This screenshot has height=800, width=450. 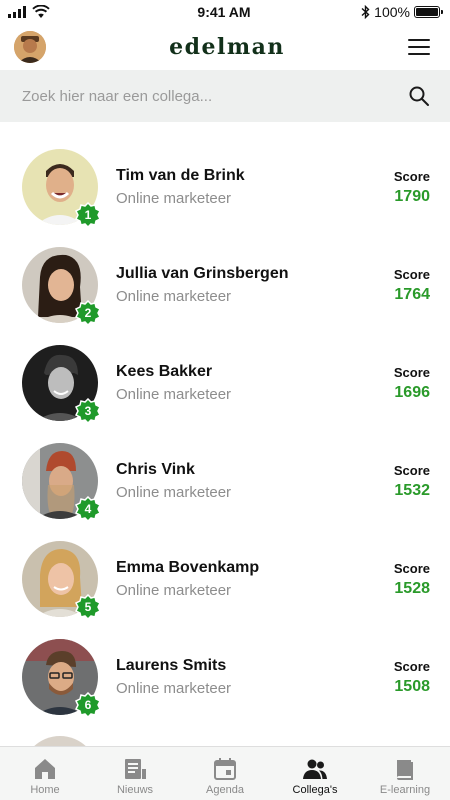 I want to click on book-icon, so click(x=405, y=770).